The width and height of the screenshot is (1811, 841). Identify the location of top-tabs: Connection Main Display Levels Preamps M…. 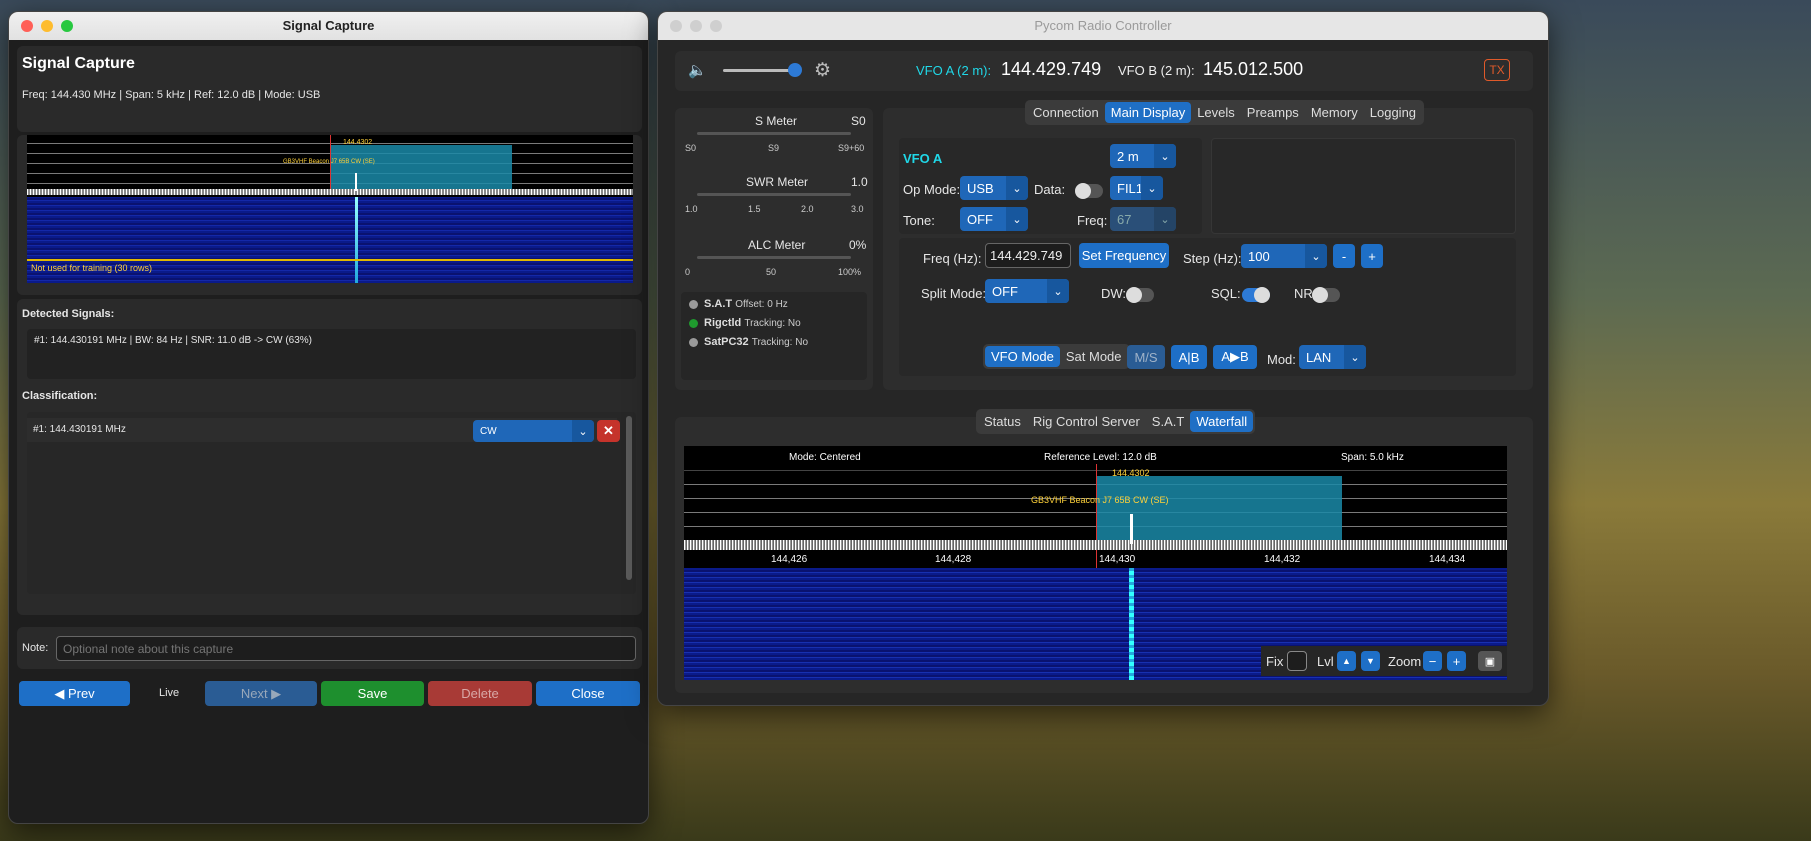
(1225, 112).